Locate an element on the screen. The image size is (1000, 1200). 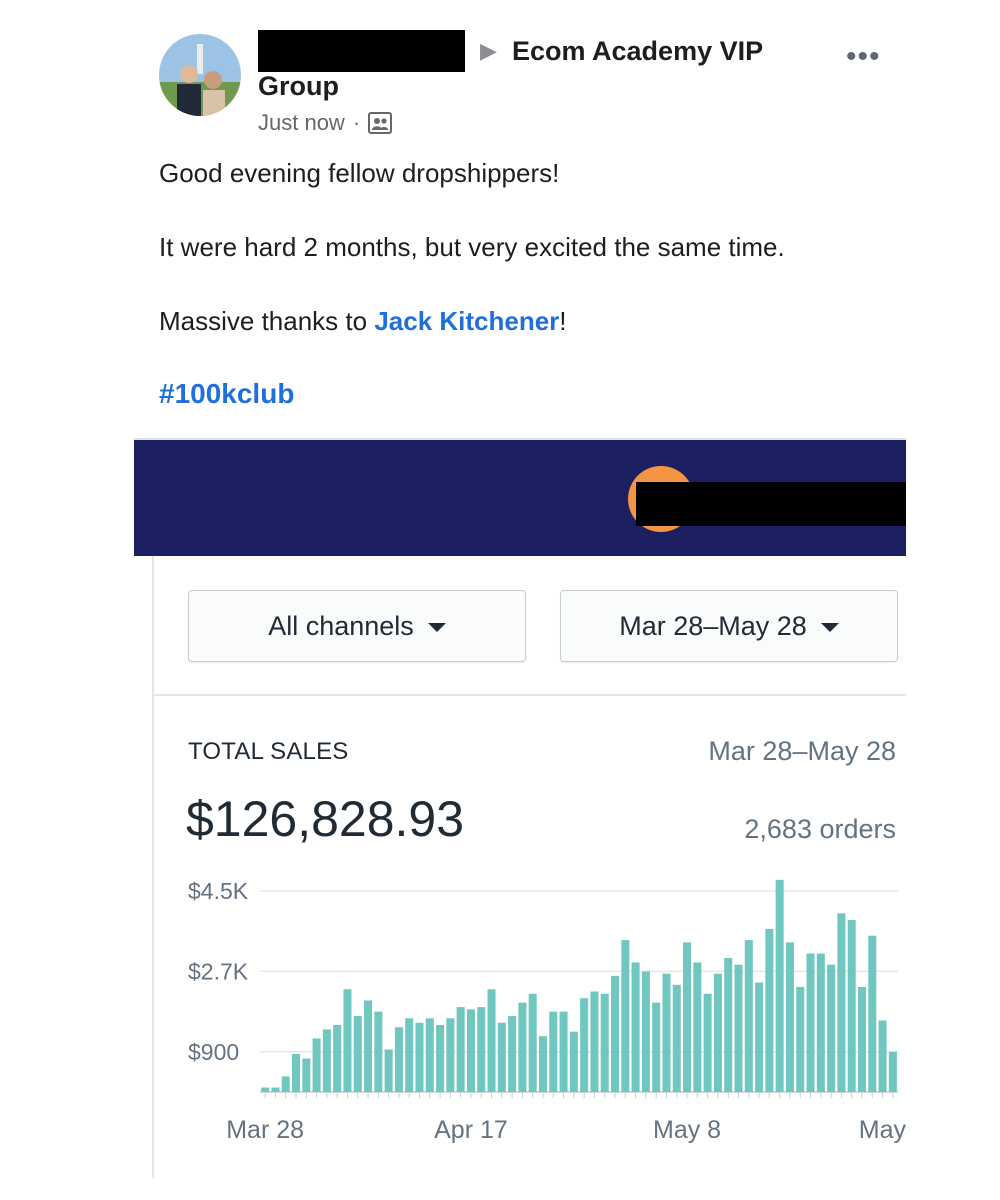
thanks-prefix: Massive thanks to is located at coordinates (267, 321).